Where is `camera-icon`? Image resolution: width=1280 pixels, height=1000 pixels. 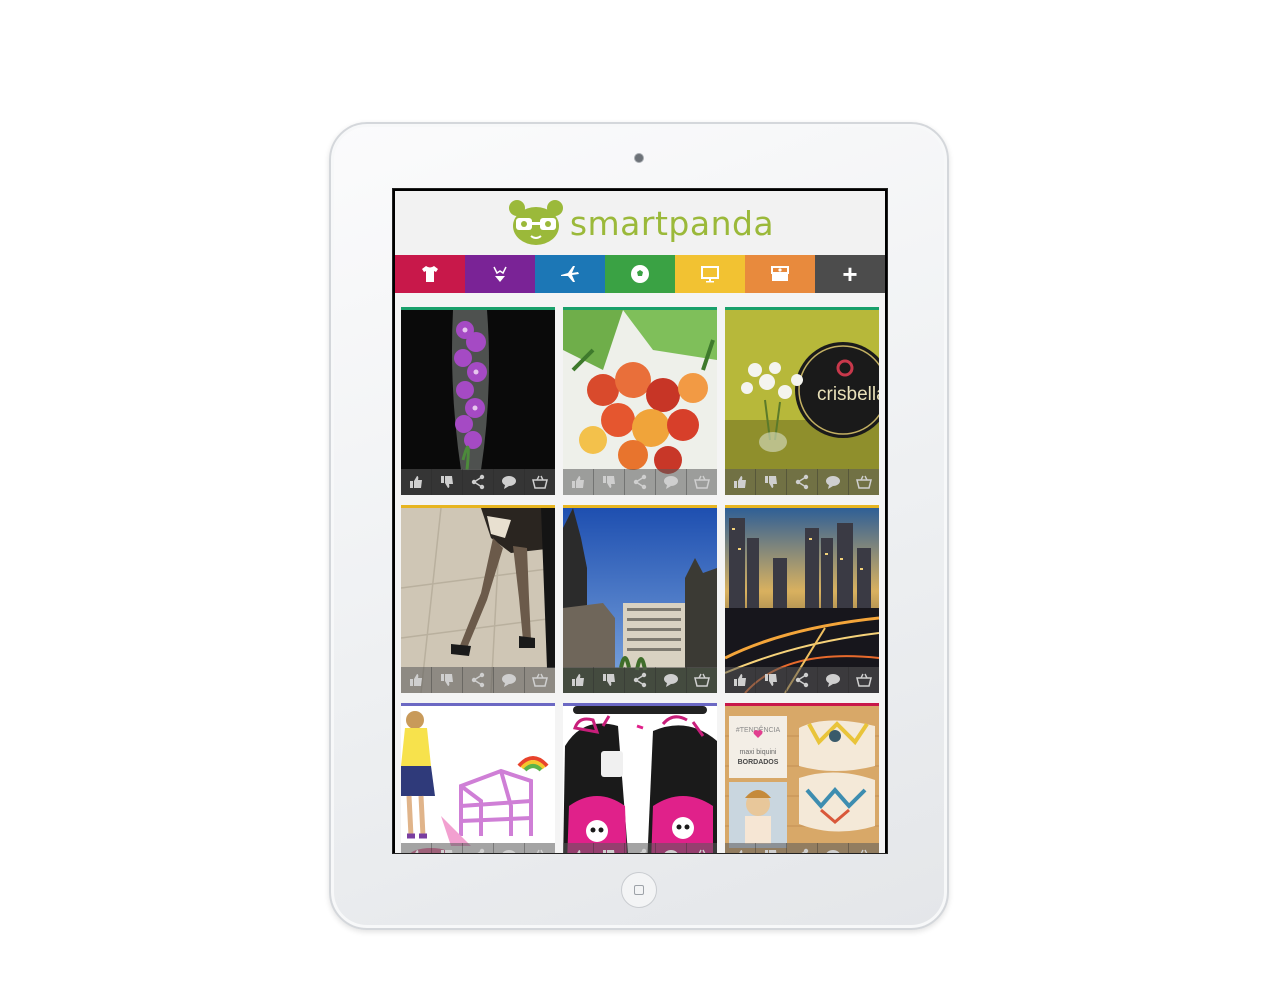
camera-icon is located at coordinates (639, 158).